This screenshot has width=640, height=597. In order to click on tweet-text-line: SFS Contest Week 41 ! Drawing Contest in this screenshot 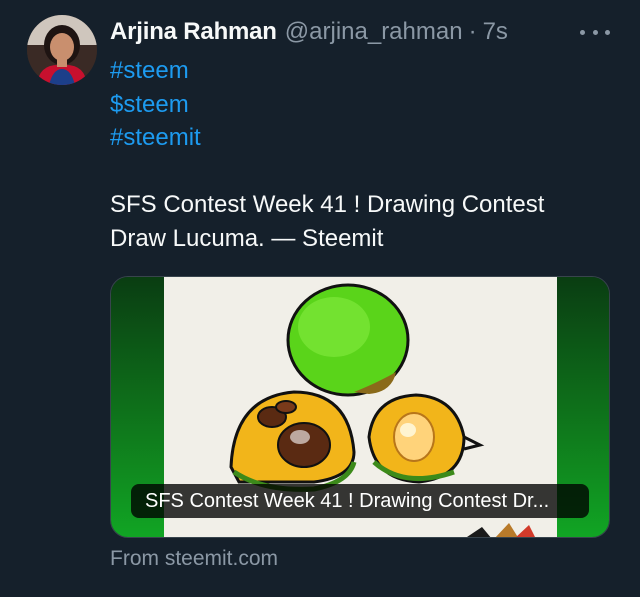, I will do `click(327, 204)`.